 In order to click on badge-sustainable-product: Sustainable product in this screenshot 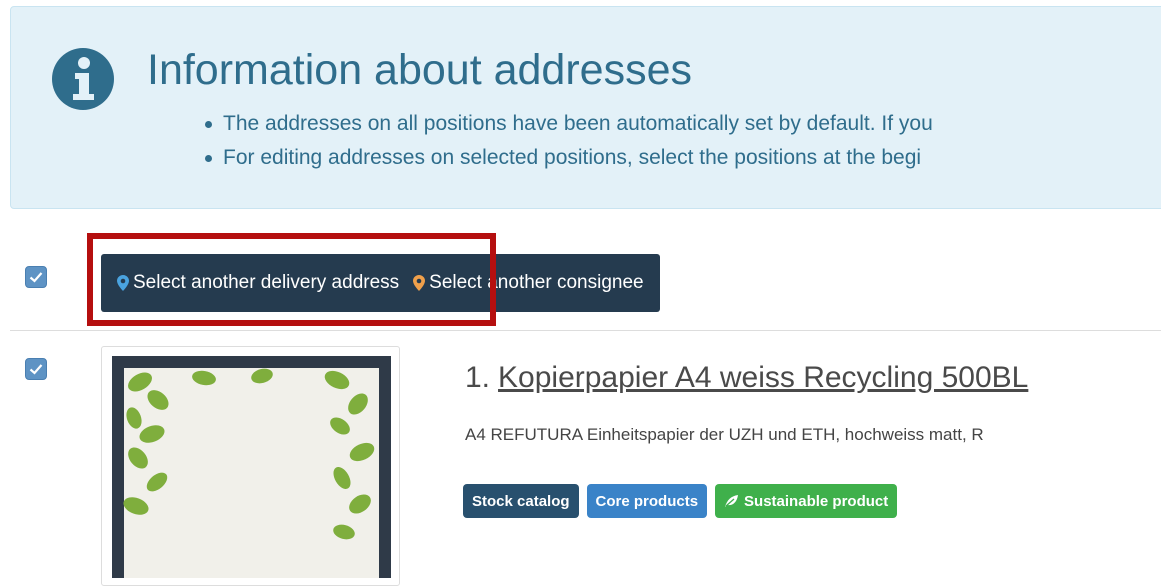, I will do `click(806, 501)`.